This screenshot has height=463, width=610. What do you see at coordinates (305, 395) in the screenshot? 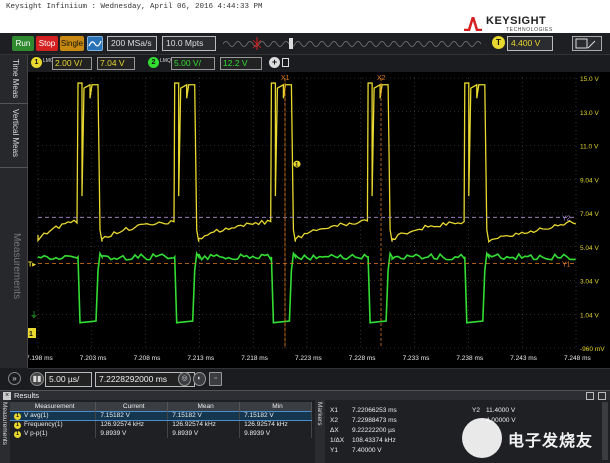
I see `results-header: × Results` at bounding box center [305, 395].